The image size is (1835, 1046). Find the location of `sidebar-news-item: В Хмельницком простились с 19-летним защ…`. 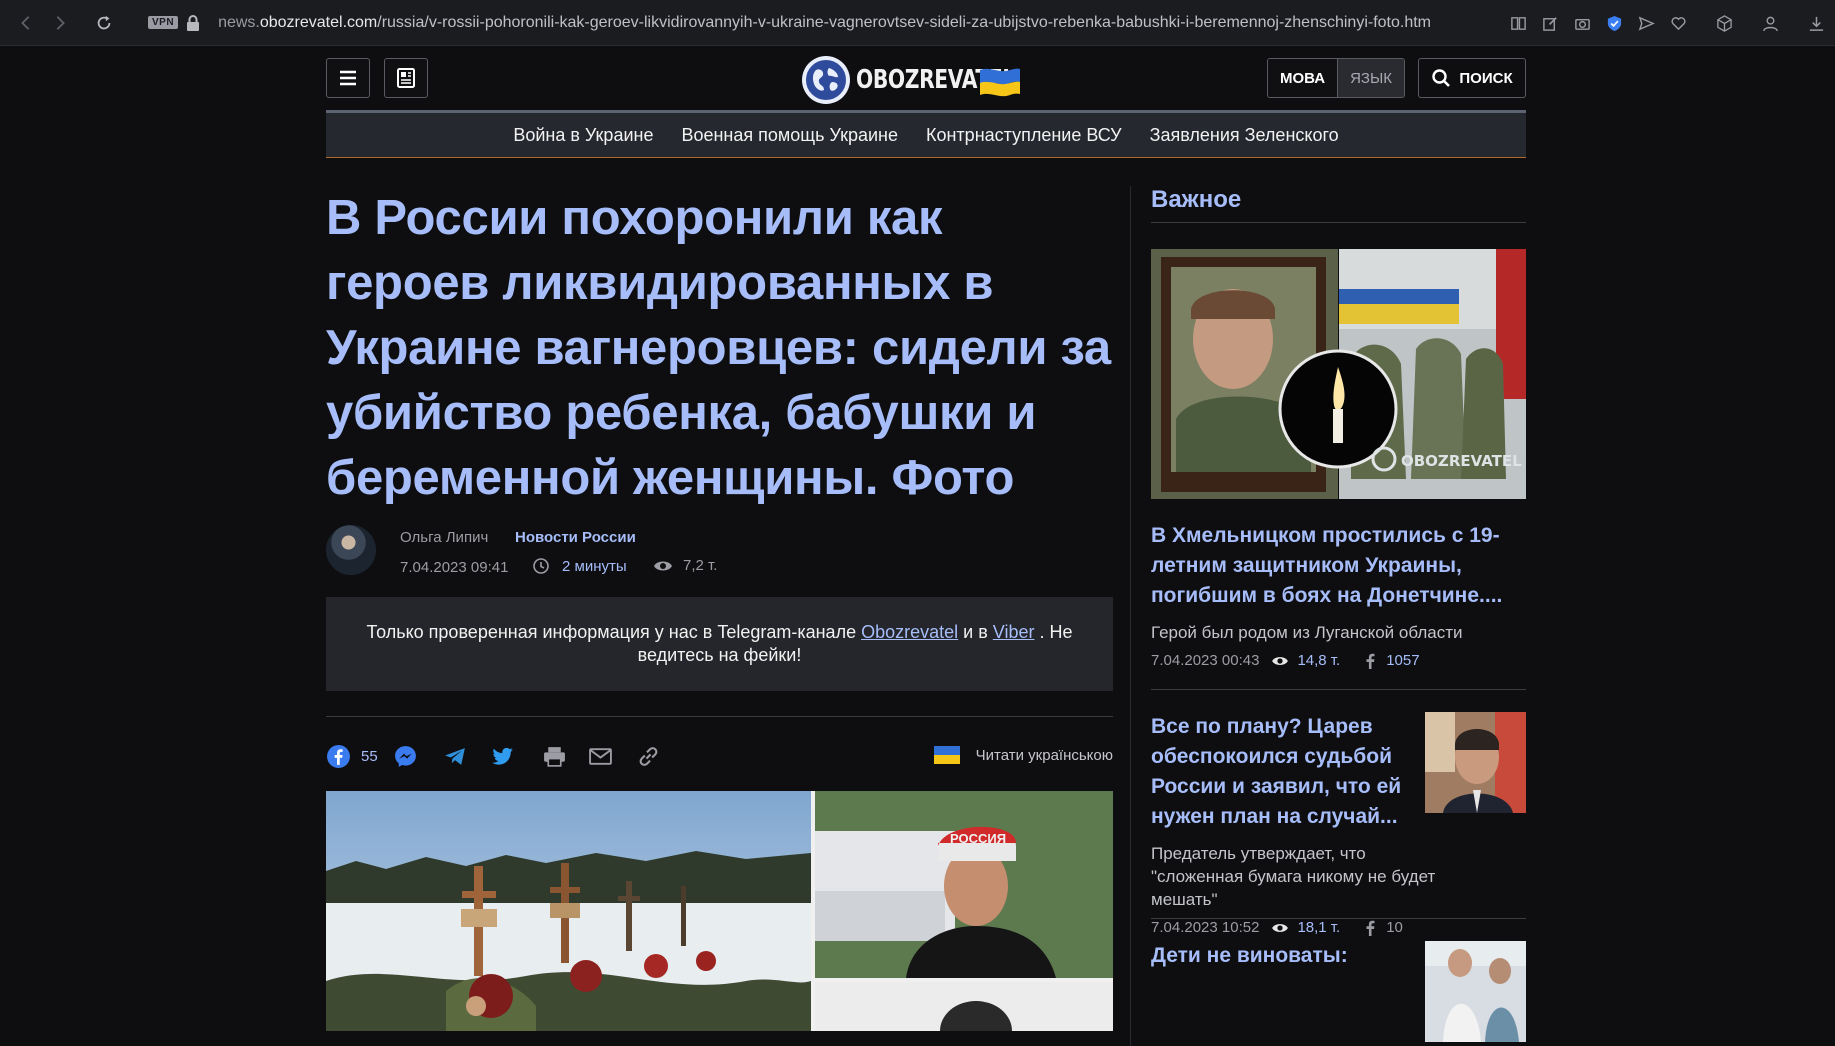

sidebar-news-item: В Хмельницком простились с 19-летним защ… is located at coordinates (1338, 595).